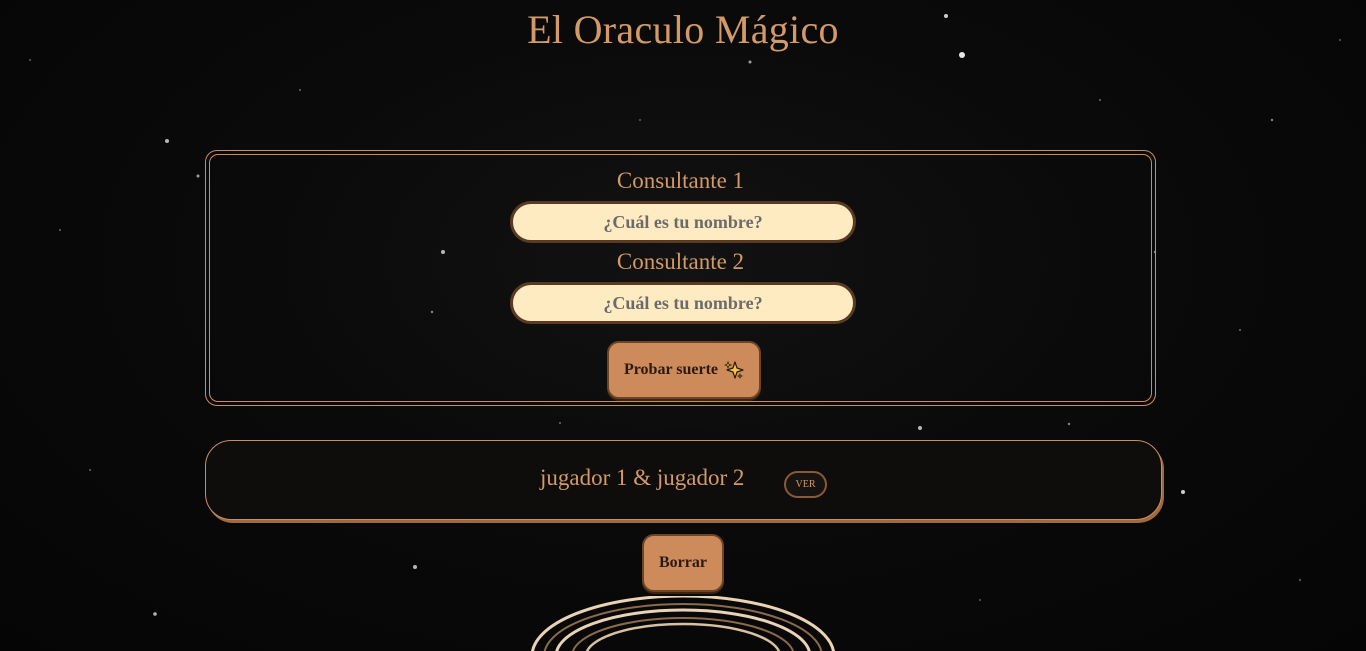  I want to click on oracle-rings-decoration, so click(683, 623).